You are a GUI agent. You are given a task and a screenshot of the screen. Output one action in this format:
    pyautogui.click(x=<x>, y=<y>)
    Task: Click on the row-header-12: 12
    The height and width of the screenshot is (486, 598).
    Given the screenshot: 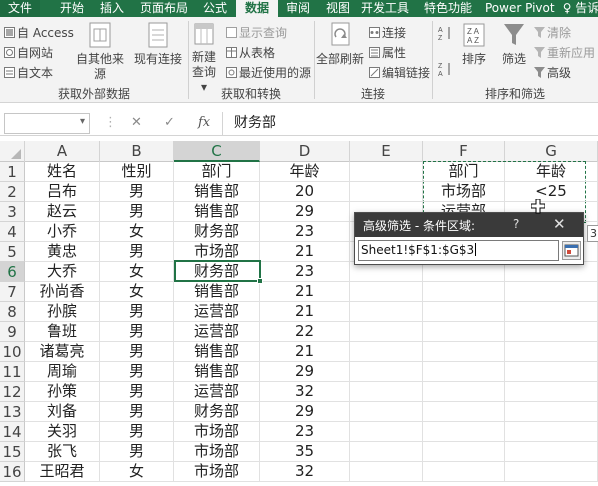 What is the action you would take?
    pyautogui.click(x=12, y=392)
    